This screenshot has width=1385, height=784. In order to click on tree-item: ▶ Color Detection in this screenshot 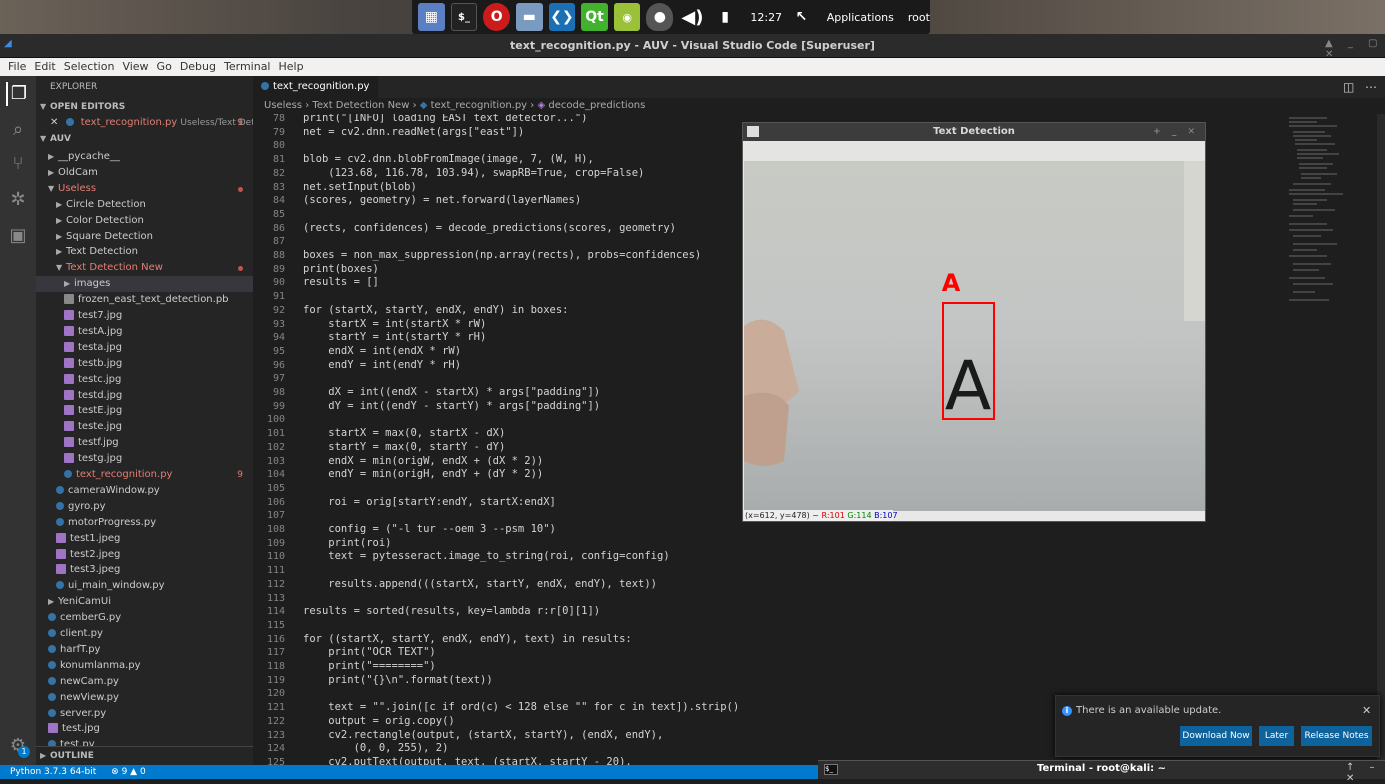, I will do `click(144, 221)`.